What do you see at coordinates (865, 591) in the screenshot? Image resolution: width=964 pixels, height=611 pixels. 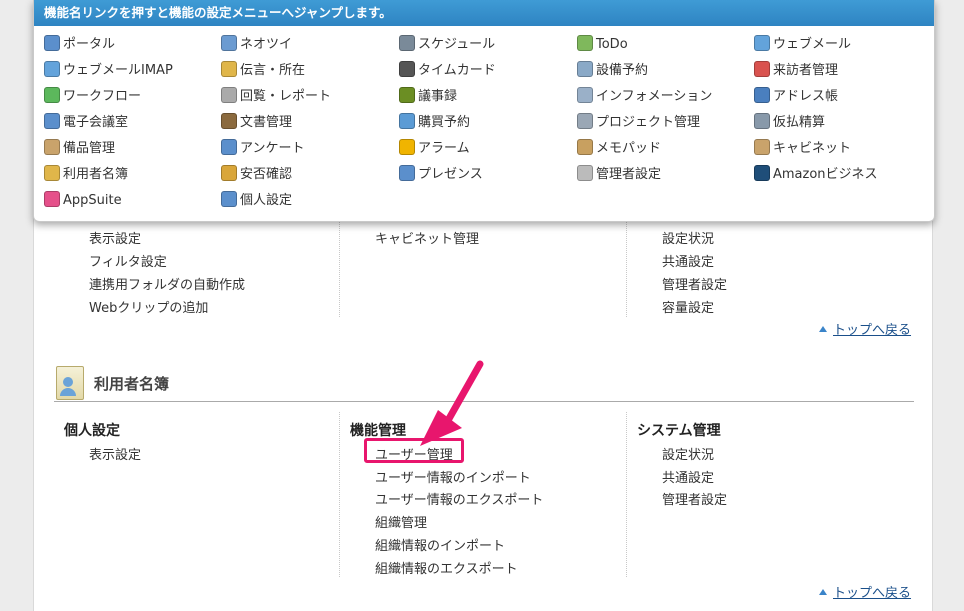 I see `back-to-top-link-2: トップへ戻る` at bounding box center [865, 591].